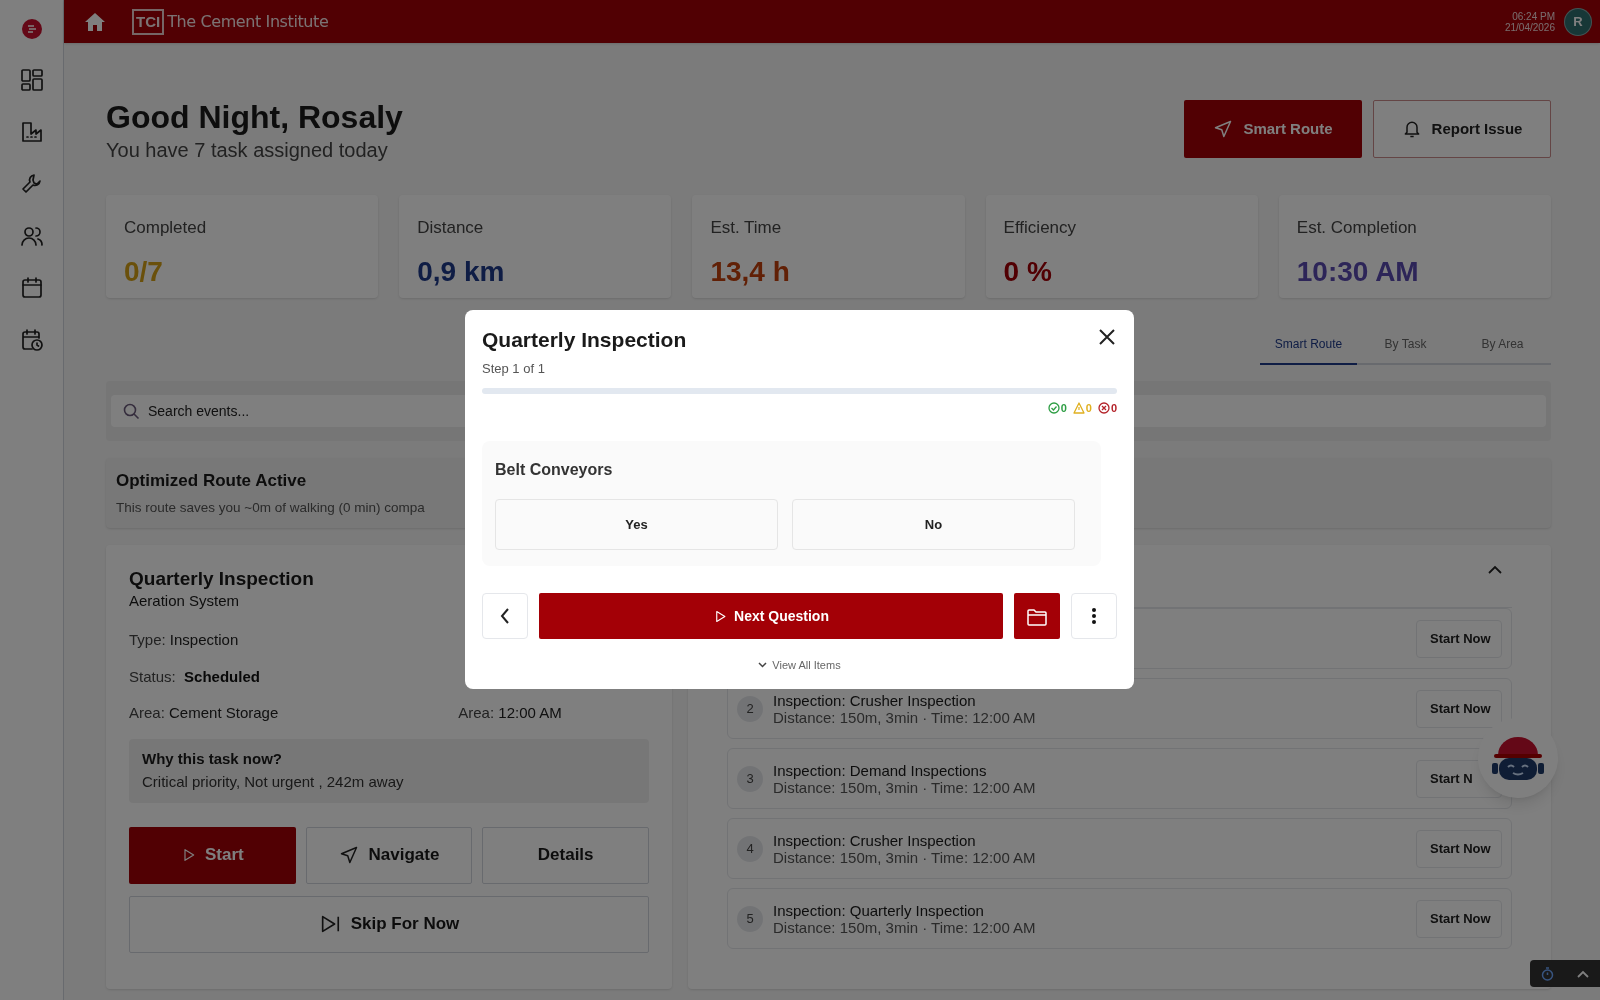 This screenshot has height=1000, width=1600. I want to click on step-label: Step 1 of 1, so click(513, 369).